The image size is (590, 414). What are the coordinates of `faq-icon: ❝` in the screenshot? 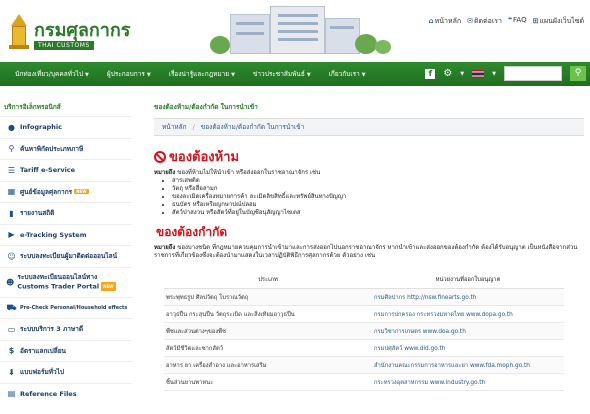 It's located at (510, 20).